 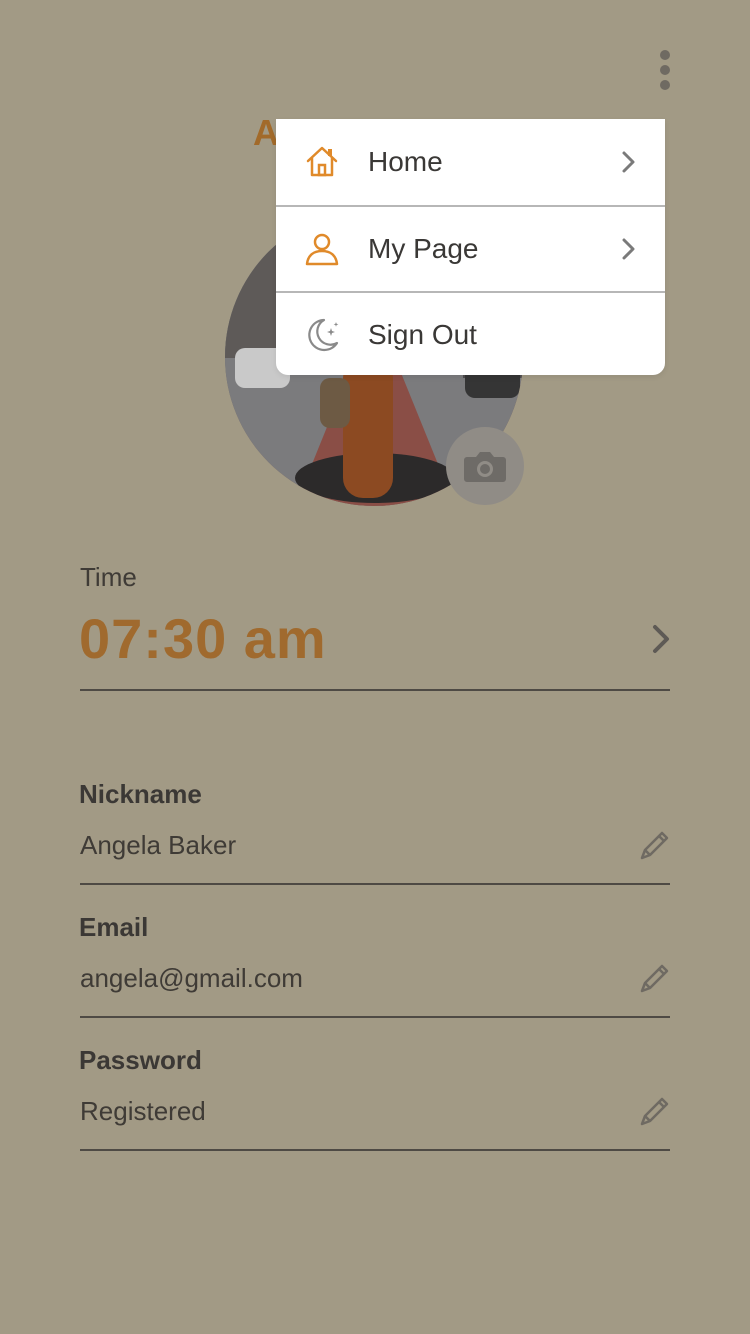 I want to click on email-value: angela@gmail.com, so click(x=191, y=978).